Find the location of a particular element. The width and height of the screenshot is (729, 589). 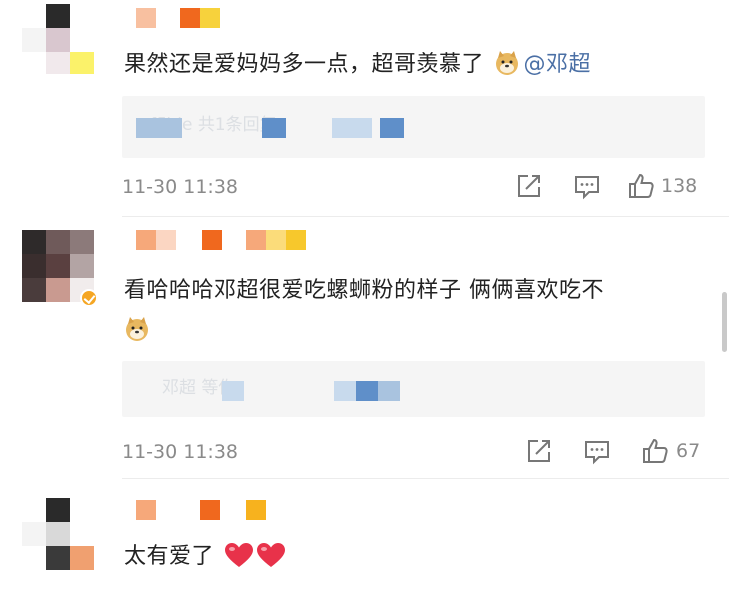

comment-text-line2 is located at coordinates (139, 331).